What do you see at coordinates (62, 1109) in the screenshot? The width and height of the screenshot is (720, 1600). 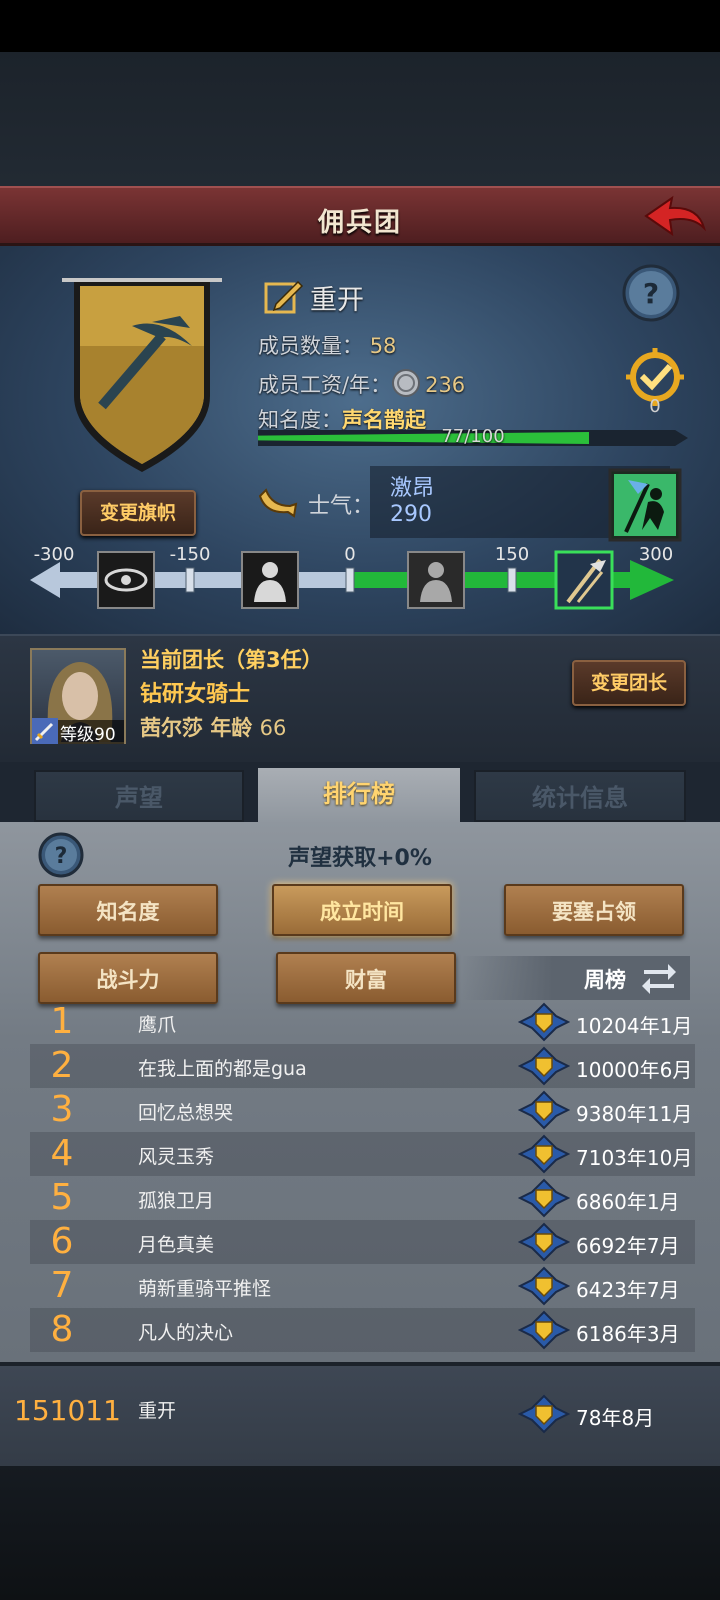 I see `rank-number: 3` at bounding box center [62, 1109].